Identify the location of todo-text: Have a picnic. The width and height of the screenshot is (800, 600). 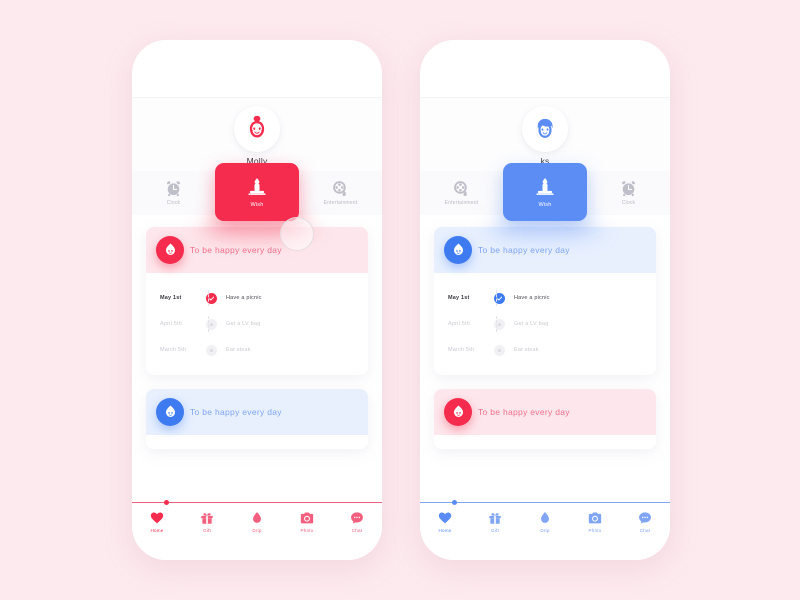
(244, 298).